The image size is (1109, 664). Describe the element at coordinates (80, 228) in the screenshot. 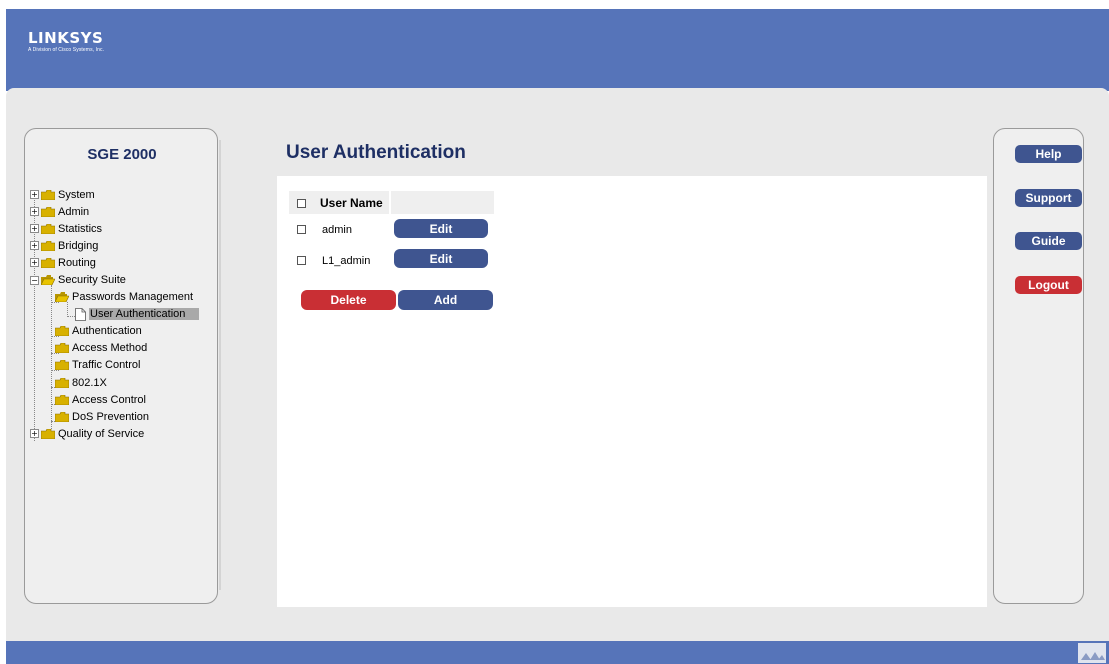

I see `tree-item-label: Statistics` at that location.